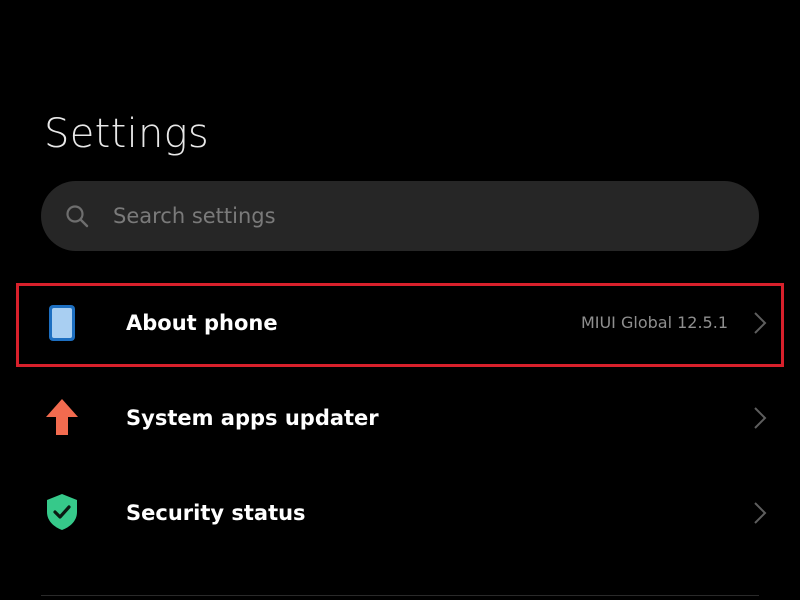  Describe the element at coordinates (400, 595) in the screenshot. I see `divider` at that location.